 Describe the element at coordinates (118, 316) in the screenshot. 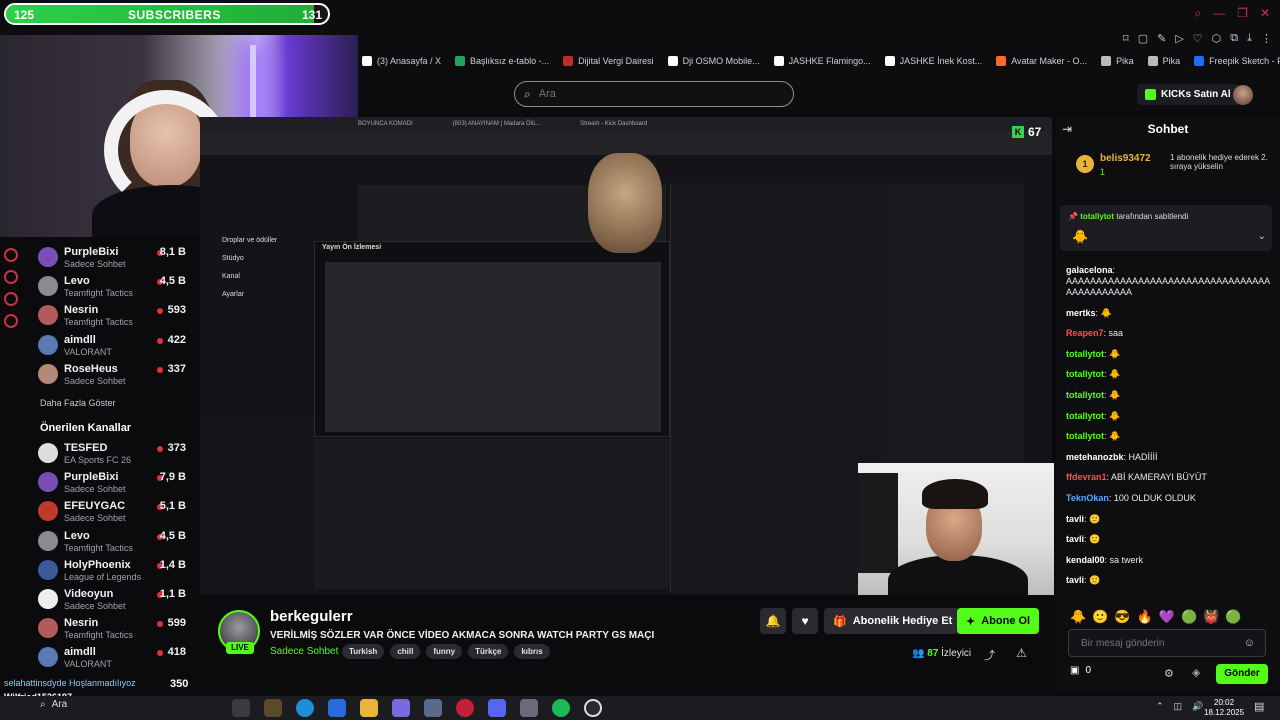

I see `channel-item: Nesrin Teamfight Tactics 593` at that location.